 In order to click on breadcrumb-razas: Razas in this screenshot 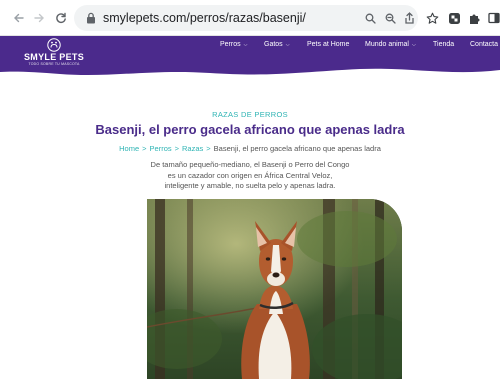, I will do `click(192, 148)`.